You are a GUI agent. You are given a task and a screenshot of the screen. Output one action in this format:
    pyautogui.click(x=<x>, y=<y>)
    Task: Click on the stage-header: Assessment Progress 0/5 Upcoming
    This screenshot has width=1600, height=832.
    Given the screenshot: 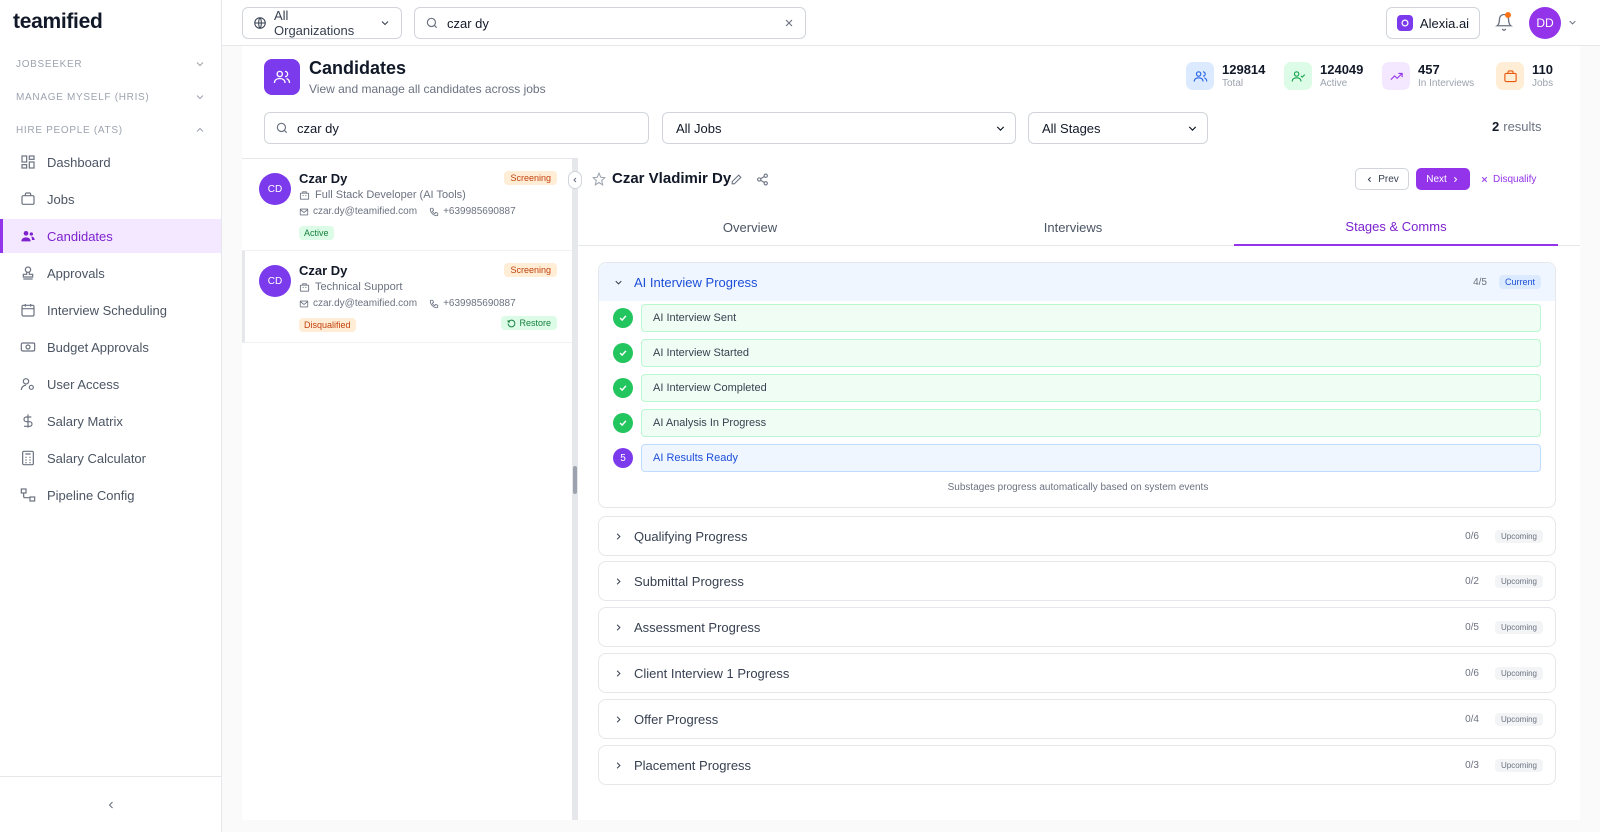 What is the action you would take?
    pyautogui.click(x=1077, y=627)
    